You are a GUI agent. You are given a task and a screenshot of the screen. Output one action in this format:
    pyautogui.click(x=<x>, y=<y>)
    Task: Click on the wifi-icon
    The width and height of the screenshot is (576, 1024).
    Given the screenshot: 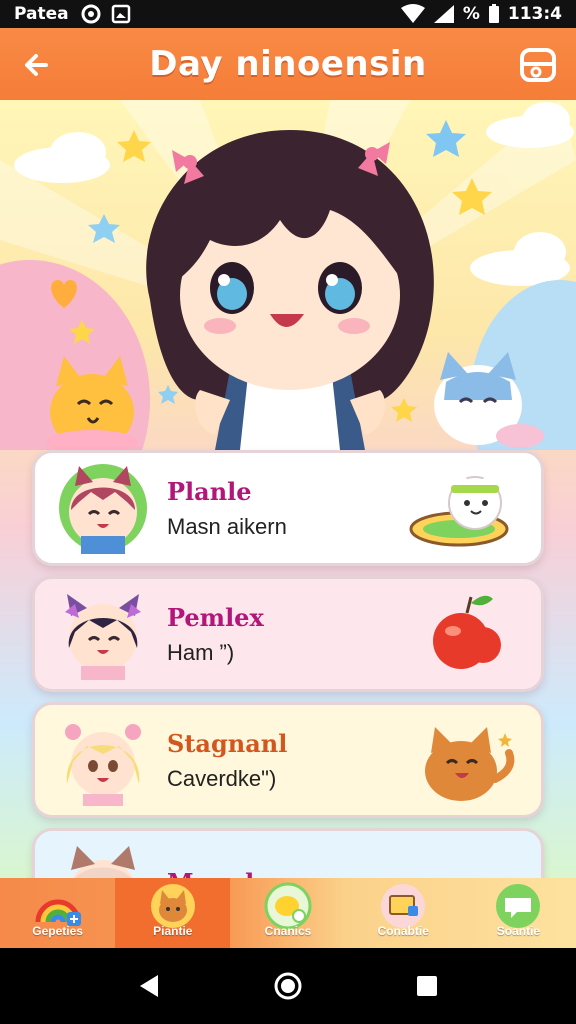 What is the action you would take?
    pyautogui.click(x=412, y=13)
    